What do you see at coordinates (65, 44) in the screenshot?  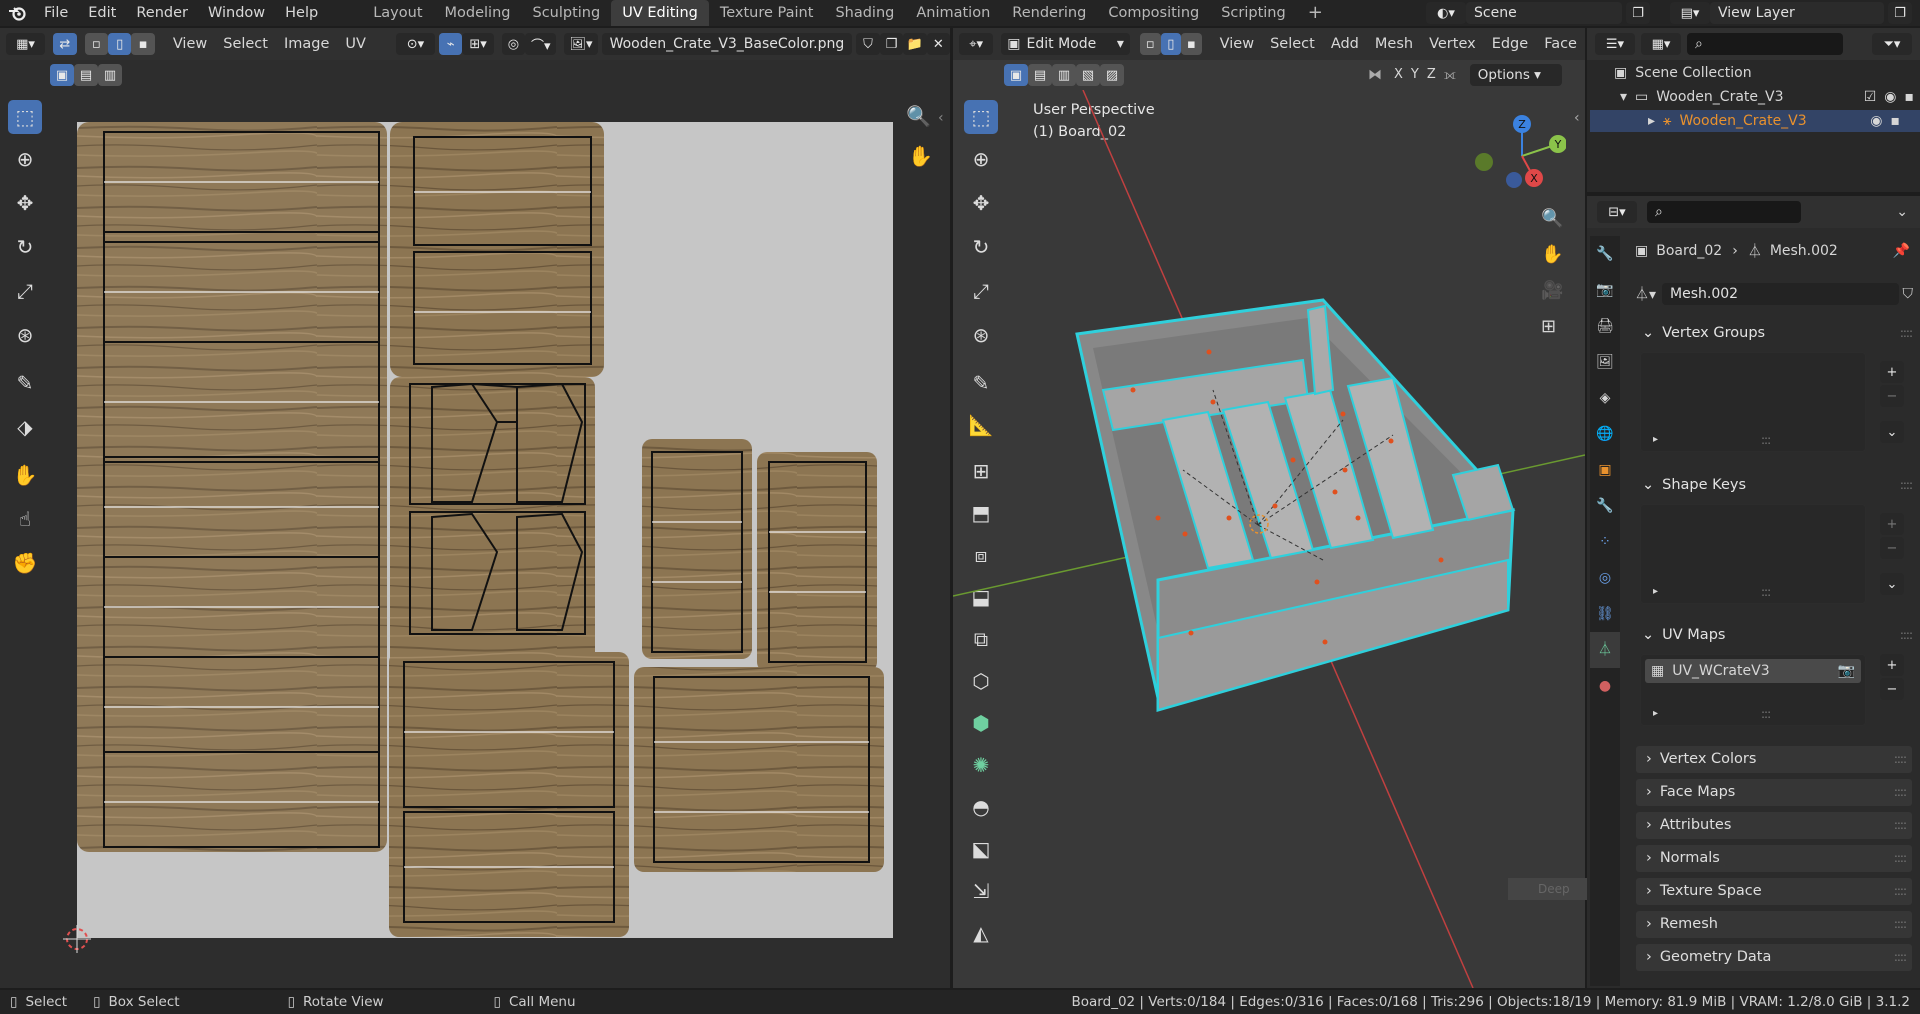 I see `uv-sync-selection-icon: ⇄` at bounding box center [65, 44].